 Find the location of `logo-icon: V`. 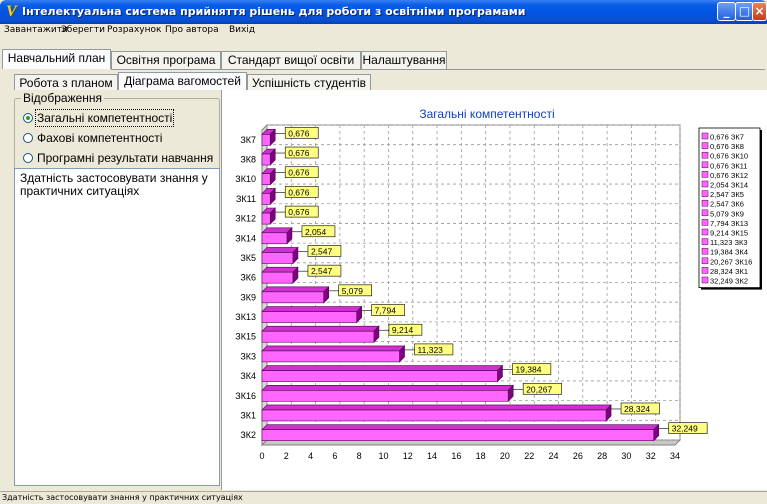

logo-icon: V is located at coordinates (11, 11).